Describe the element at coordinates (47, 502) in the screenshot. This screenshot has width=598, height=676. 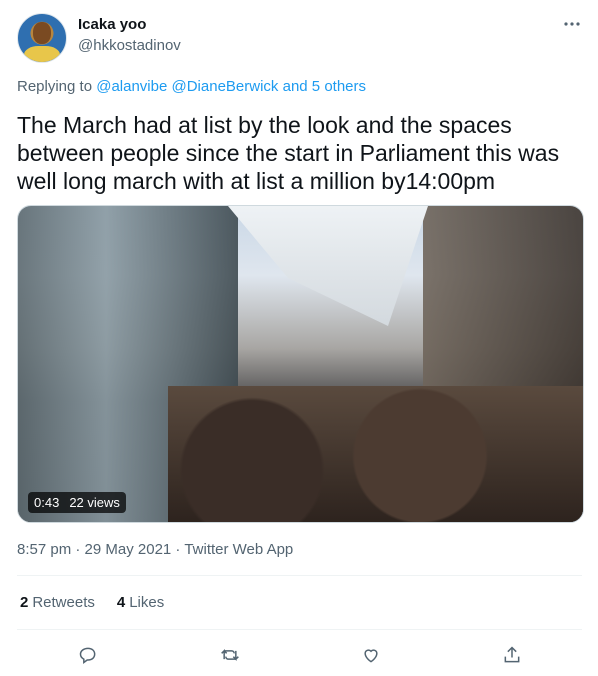
I see `video-duration: 0:43` at that location.